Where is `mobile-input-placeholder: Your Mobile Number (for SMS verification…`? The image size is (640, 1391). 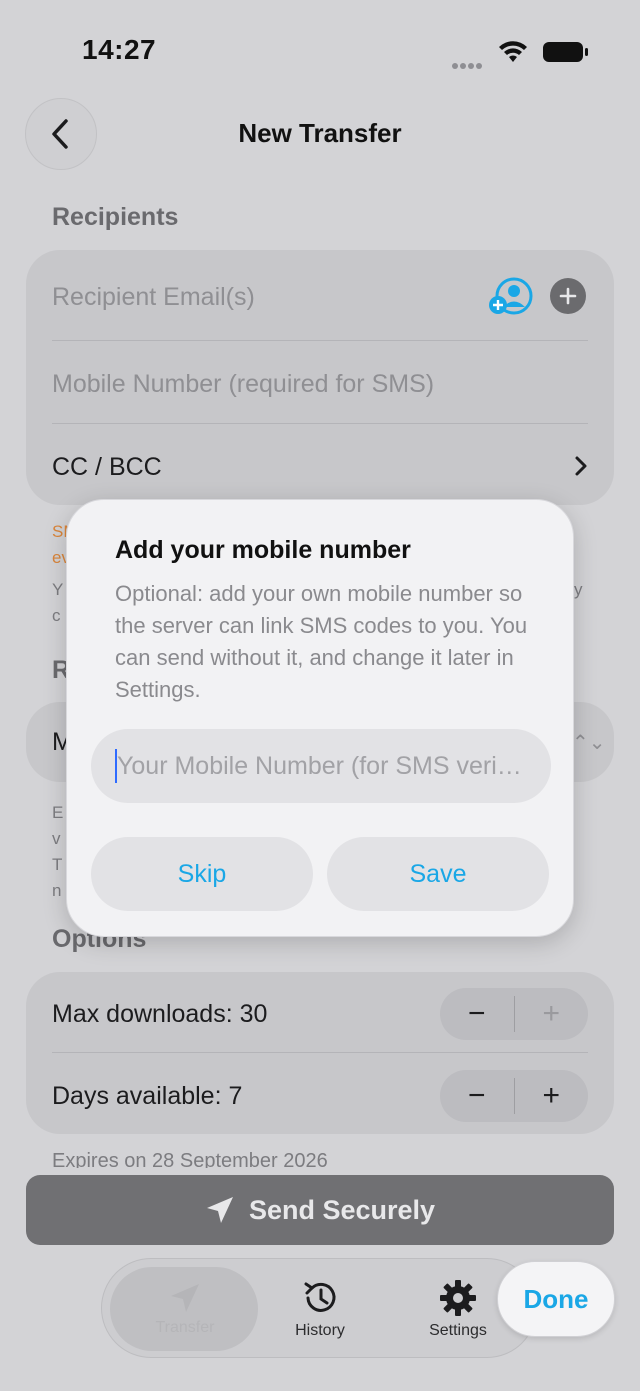
mobile-input-placeholder: Your Mobile Number (for SMS verification… is located at coordinates (322, 765).